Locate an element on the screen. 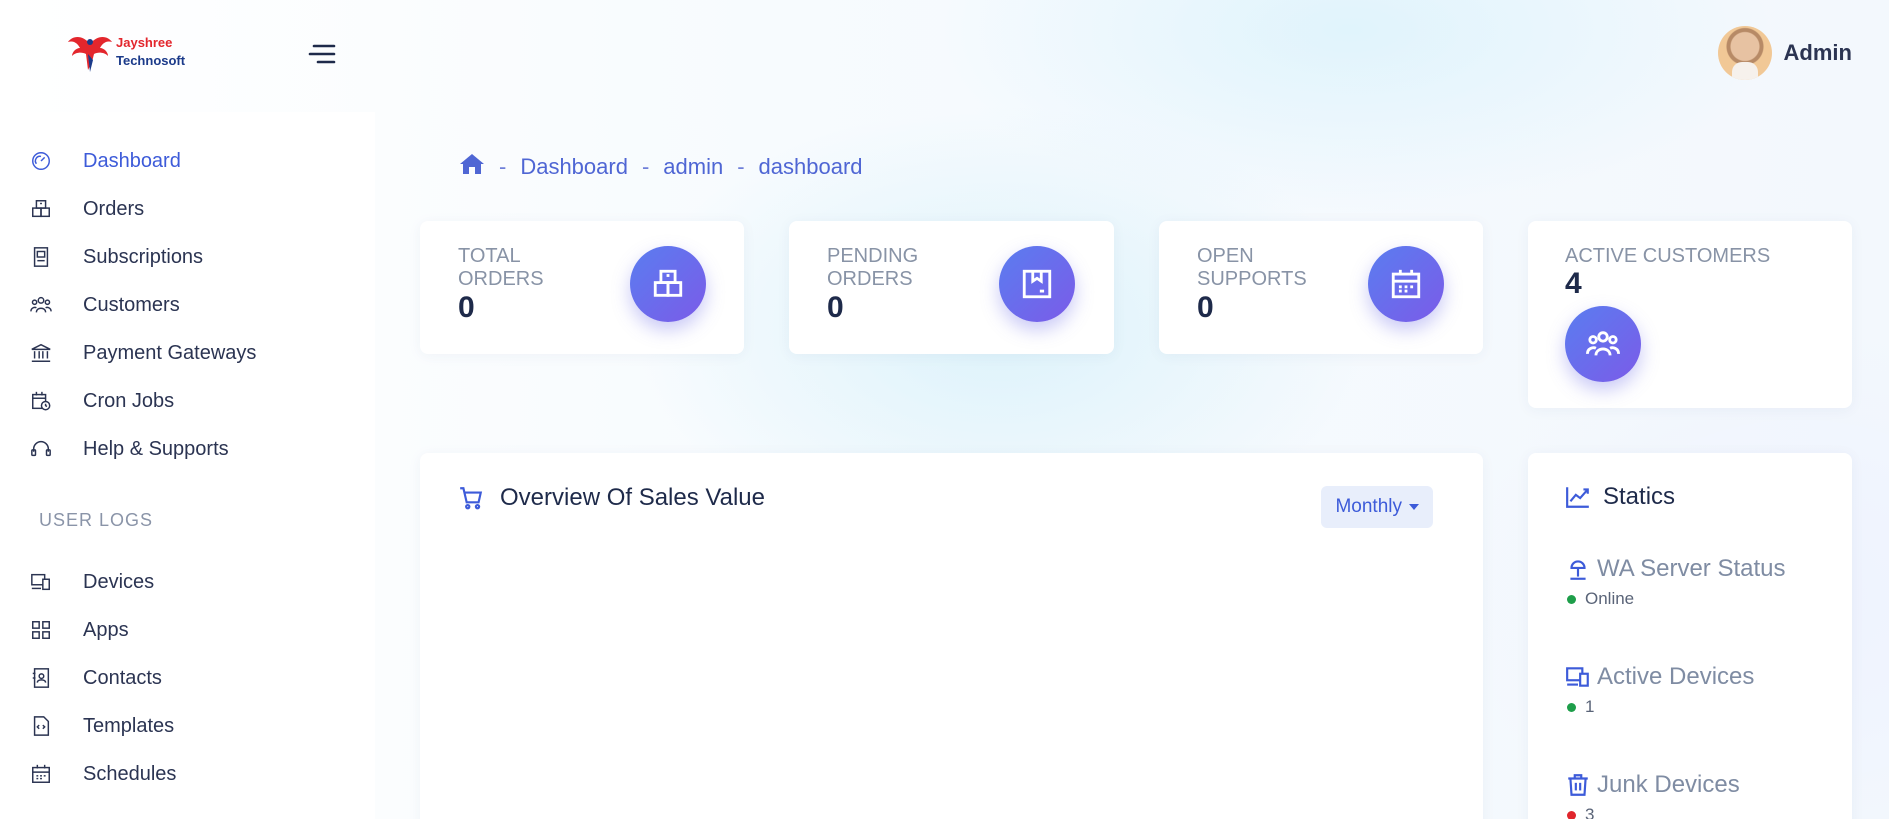 The height and width of the screenshot is (819, 1889). breadcrumb-item-dashboard: Dashboard is located at coordinates (574, 167).